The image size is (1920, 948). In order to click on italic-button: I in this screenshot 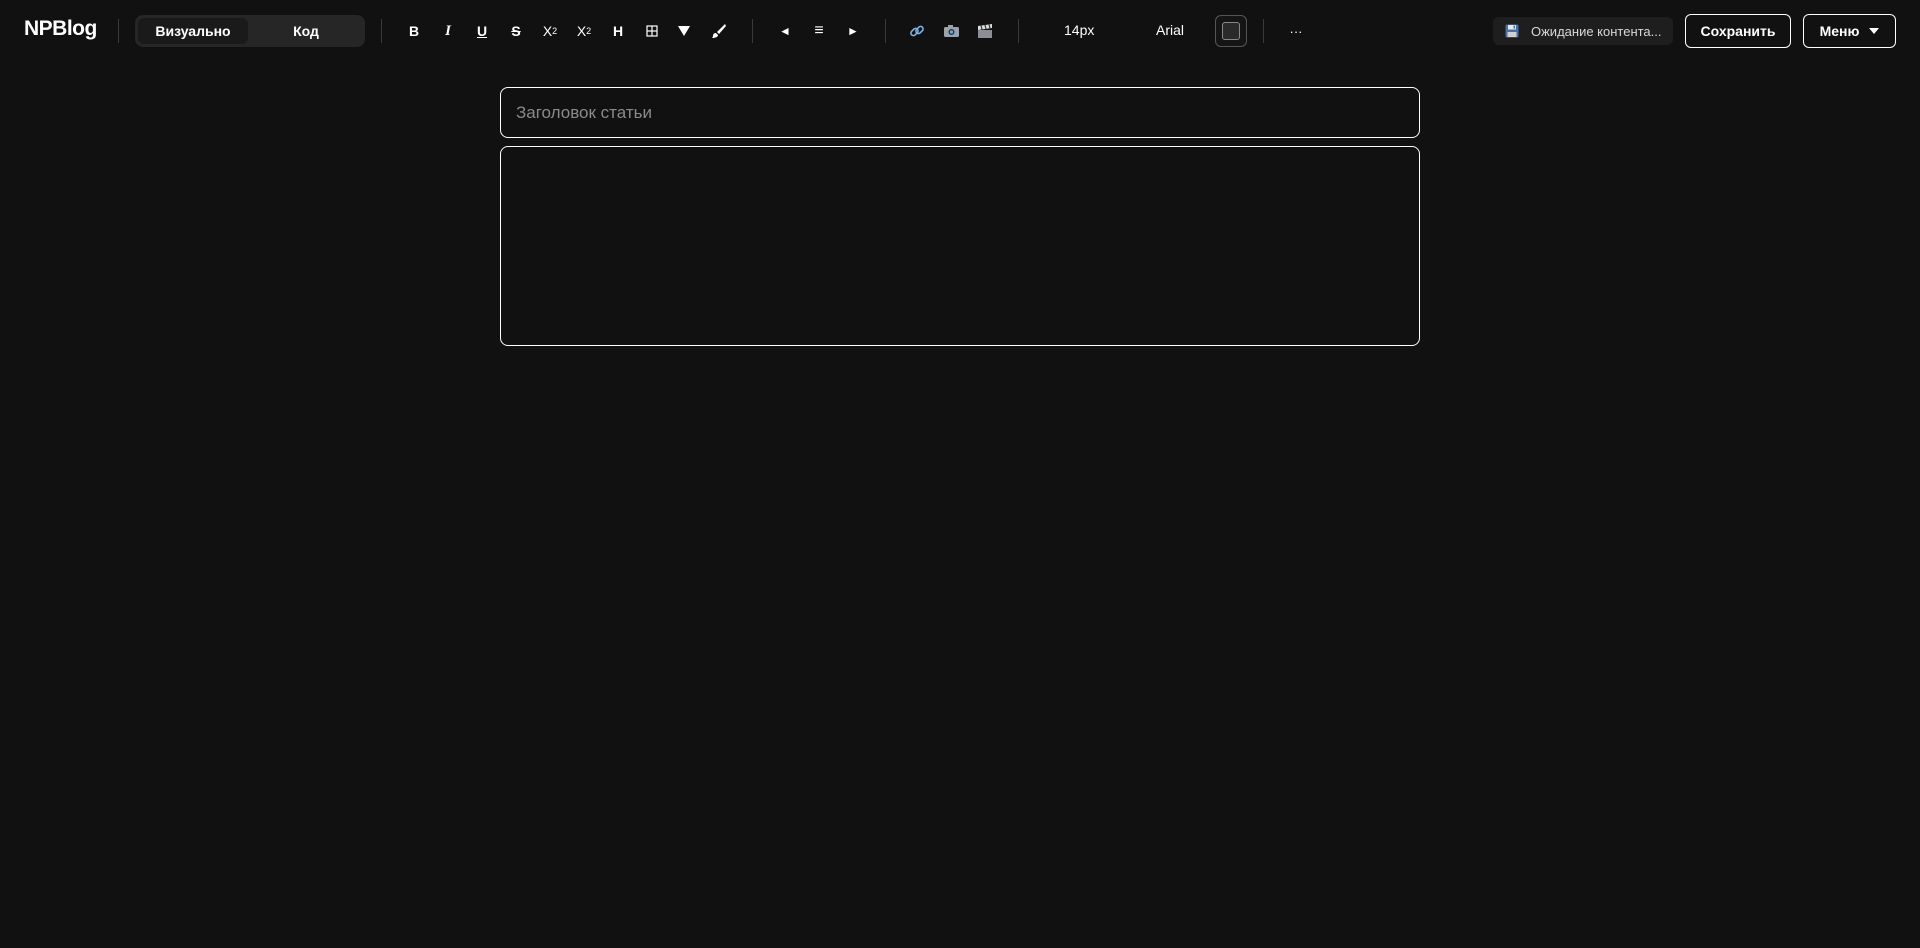, I will do `click(448, 31)`.